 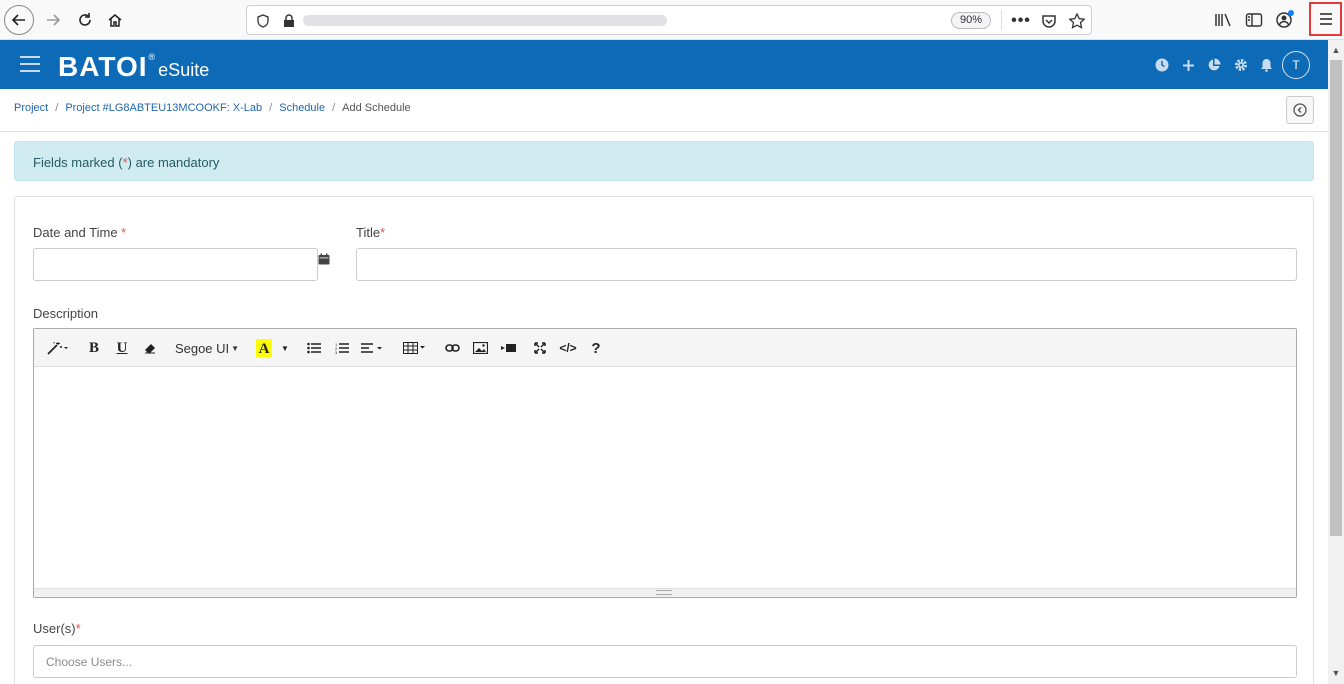 I want to click on scrollbar-thumb, so click(x=1336, y=298).